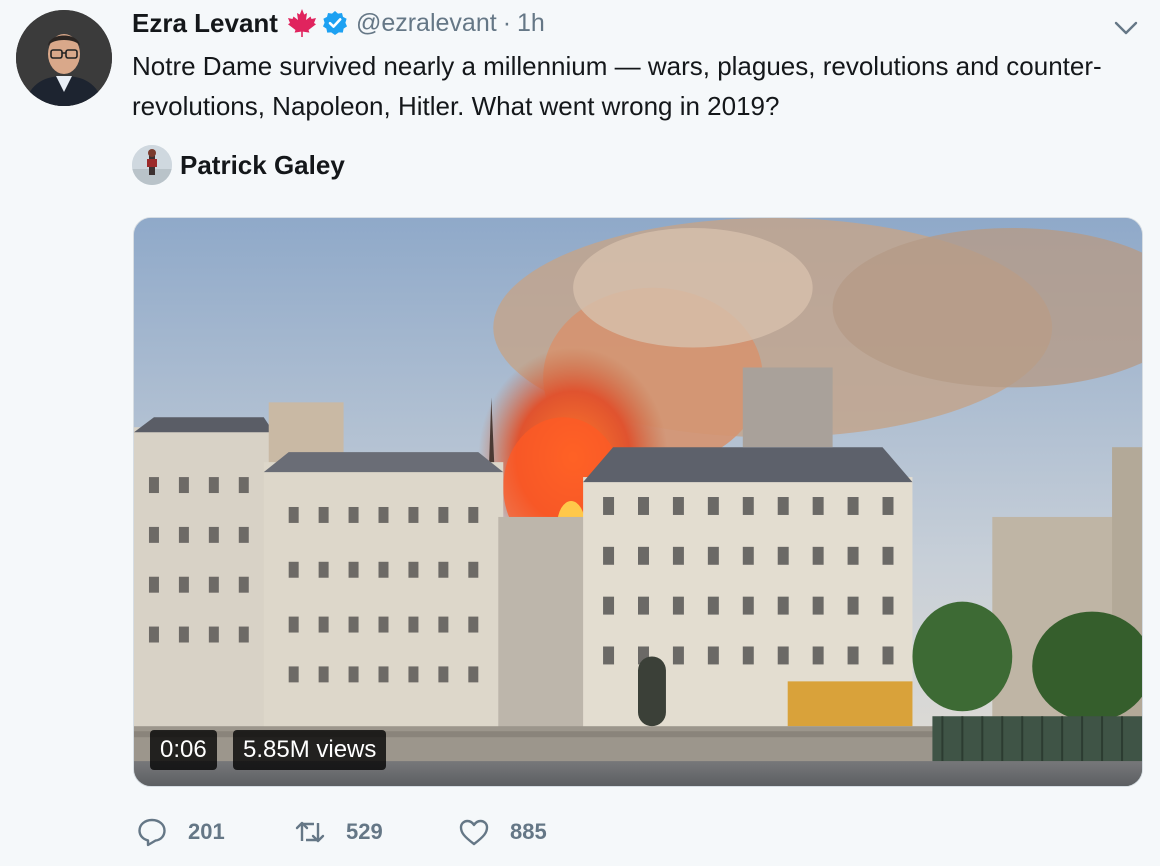 The height and width of the screenshot is (866, 1160). What do you see at coordinates (152, 165) in the screenshot?
I see `attribution-avatar` at bounding box center [152, 165].